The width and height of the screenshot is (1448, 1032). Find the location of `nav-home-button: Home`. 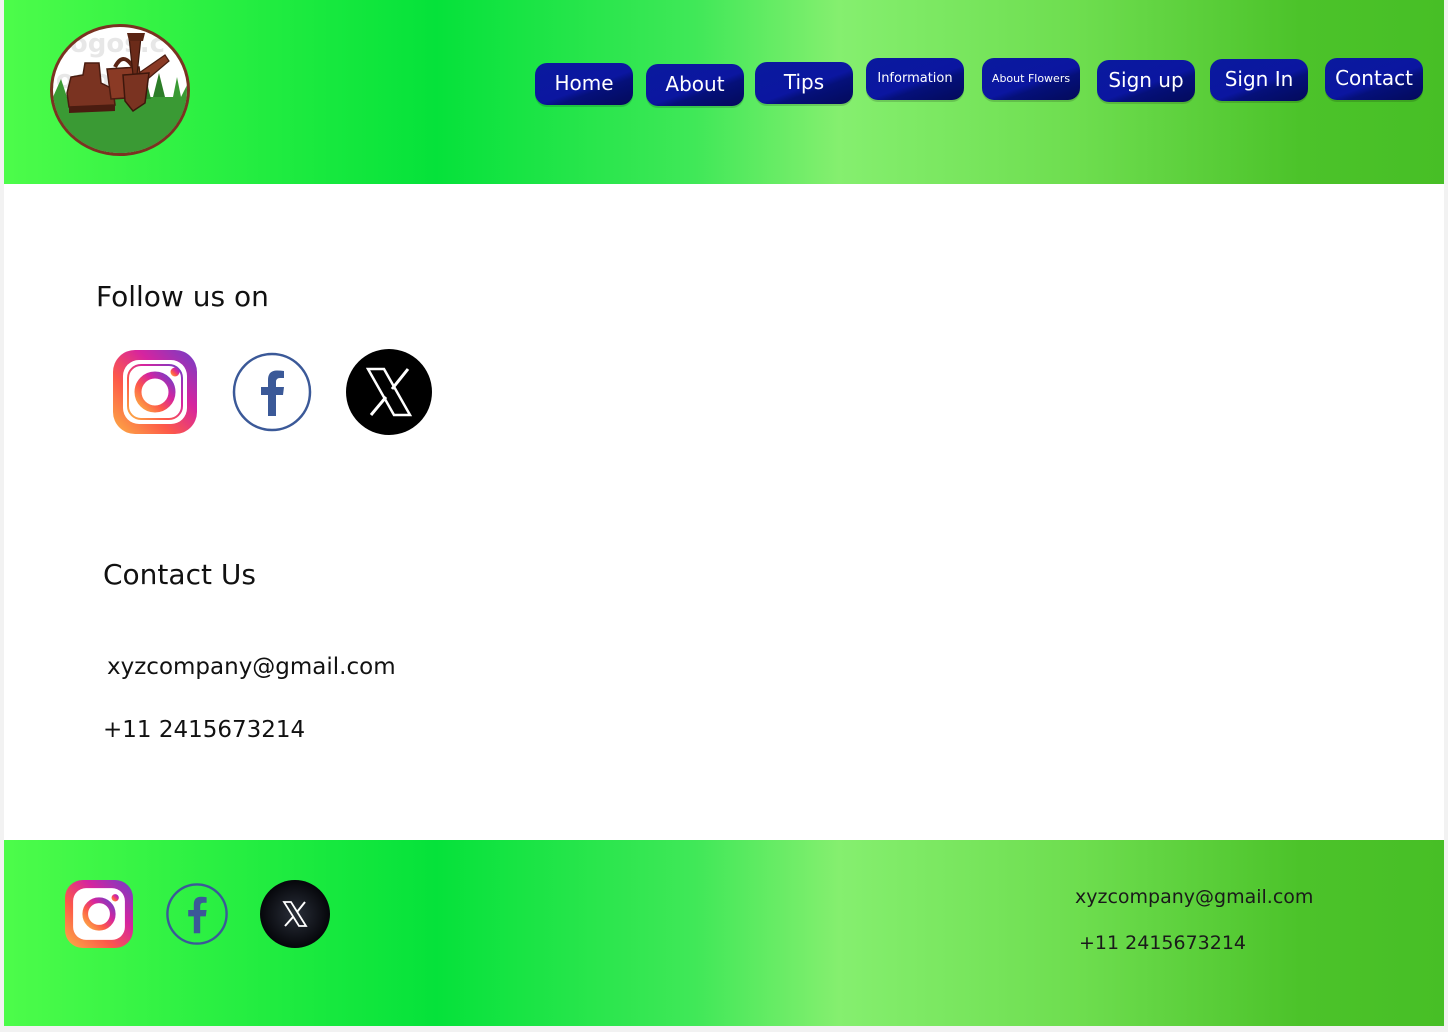

nav-home-button: Home is located at coordinates (584, 84).